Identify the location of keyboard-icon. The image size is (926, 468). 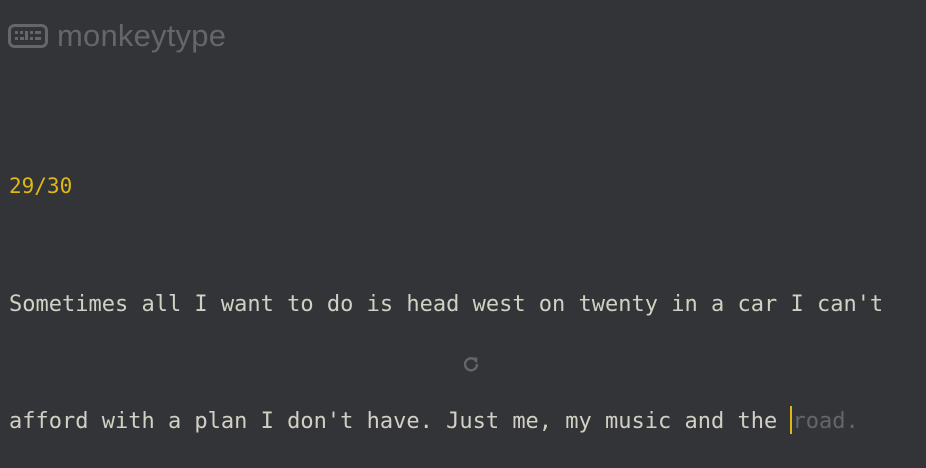
(28, 36).